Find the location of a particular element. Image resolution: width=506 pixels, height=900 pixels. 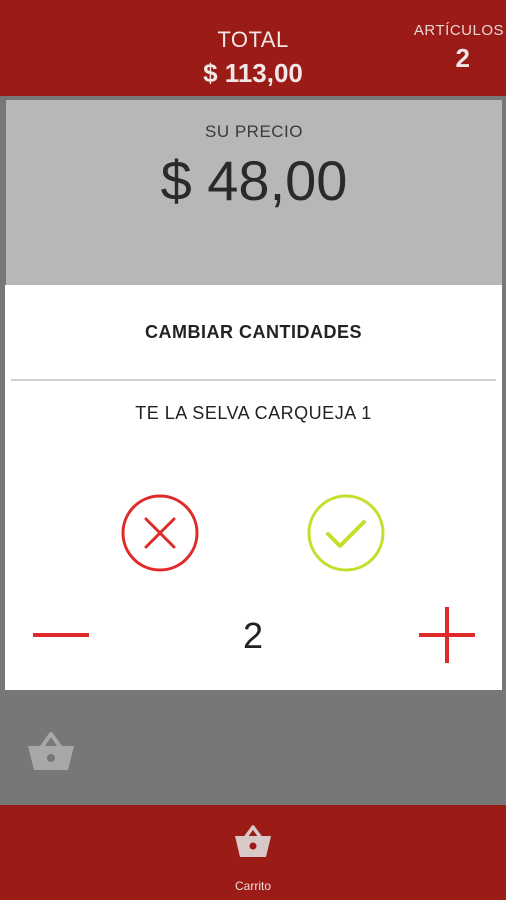

check-icon is located at coordinates (346, 533).